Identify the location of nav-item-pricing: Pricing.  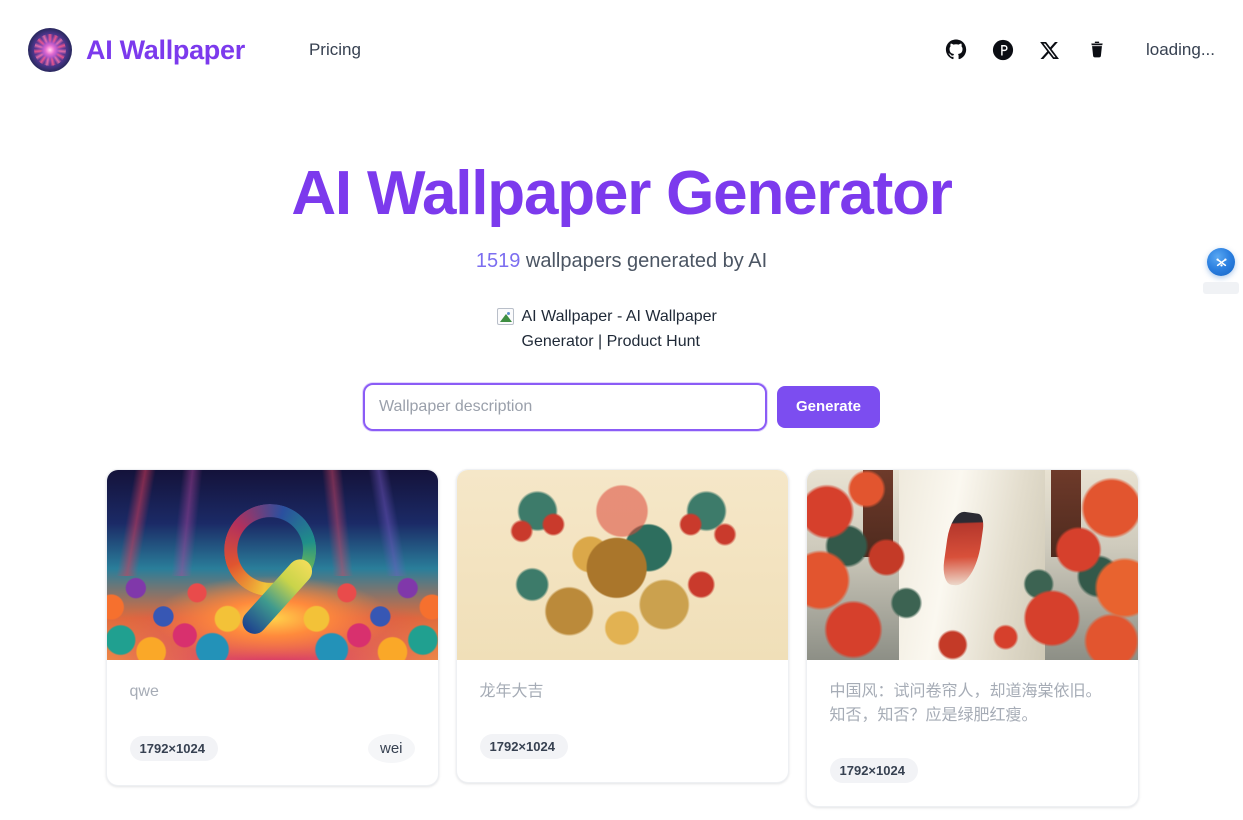
(335, 50).